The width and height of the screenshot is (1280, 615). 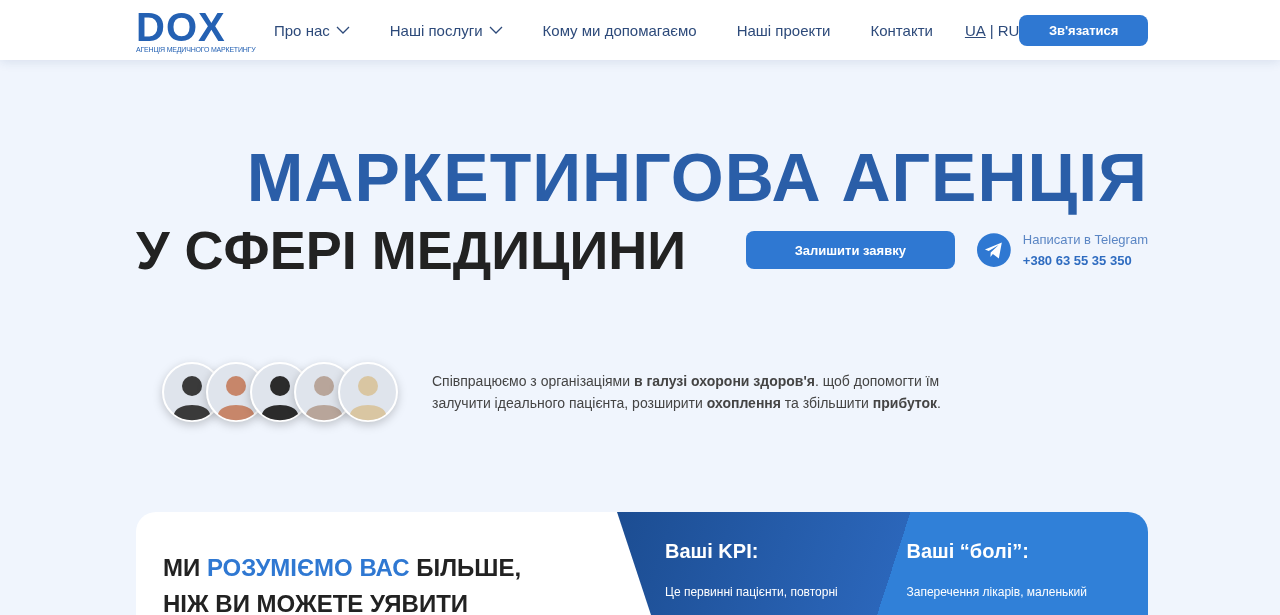 What do you see at coordinates (975, 30) in the screenshot?
I see `language-link: UA` at bounding box center [975, 30].